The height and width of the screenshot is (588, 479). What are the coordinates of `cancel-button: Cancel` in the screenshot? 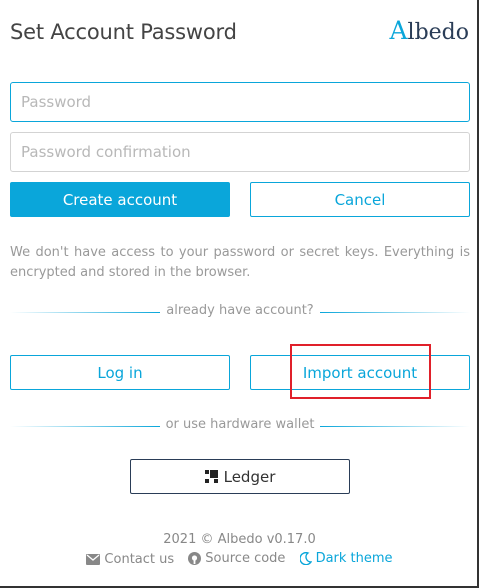 It's located at (360, 199).